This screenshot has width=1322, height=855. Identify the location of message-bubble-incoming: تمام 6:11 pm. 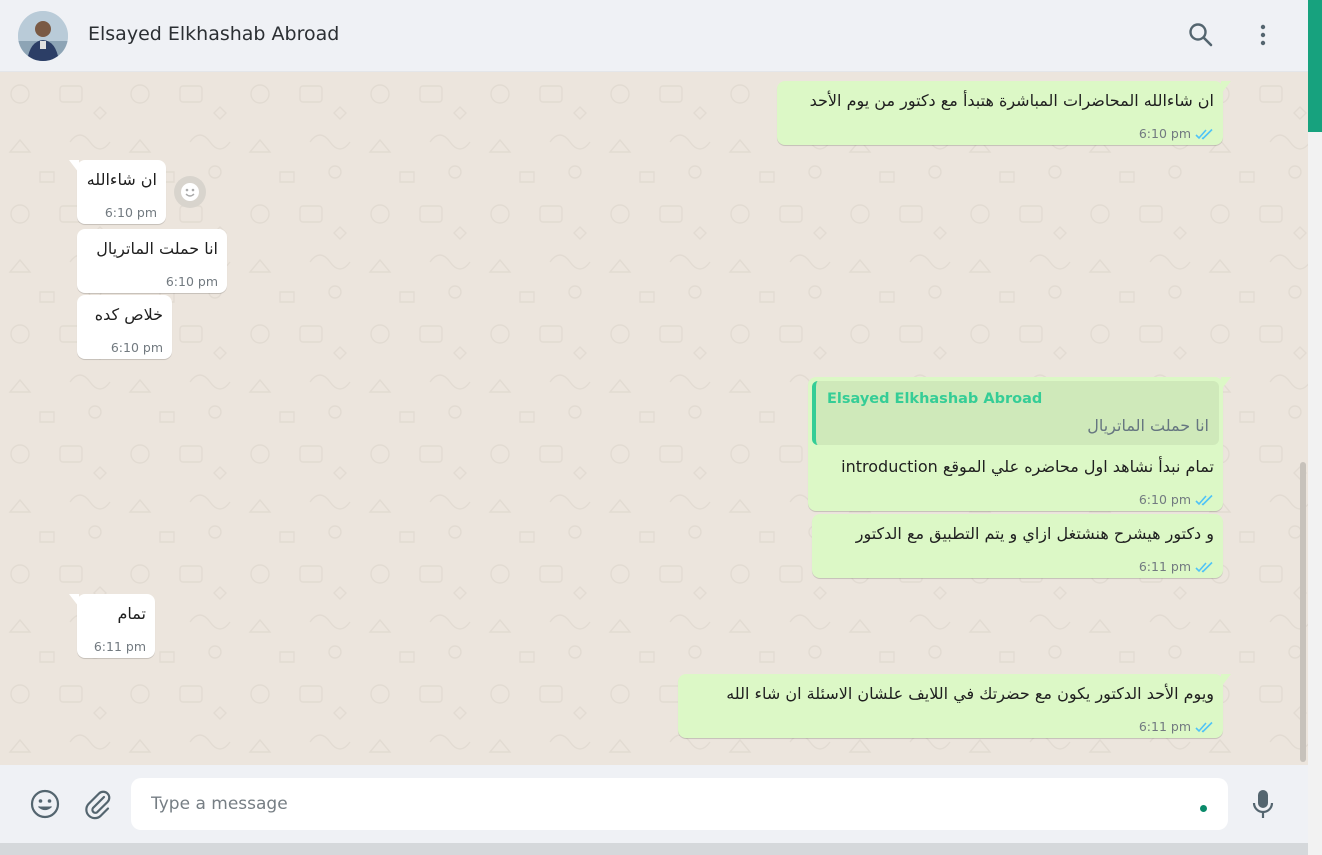
(112, 626).